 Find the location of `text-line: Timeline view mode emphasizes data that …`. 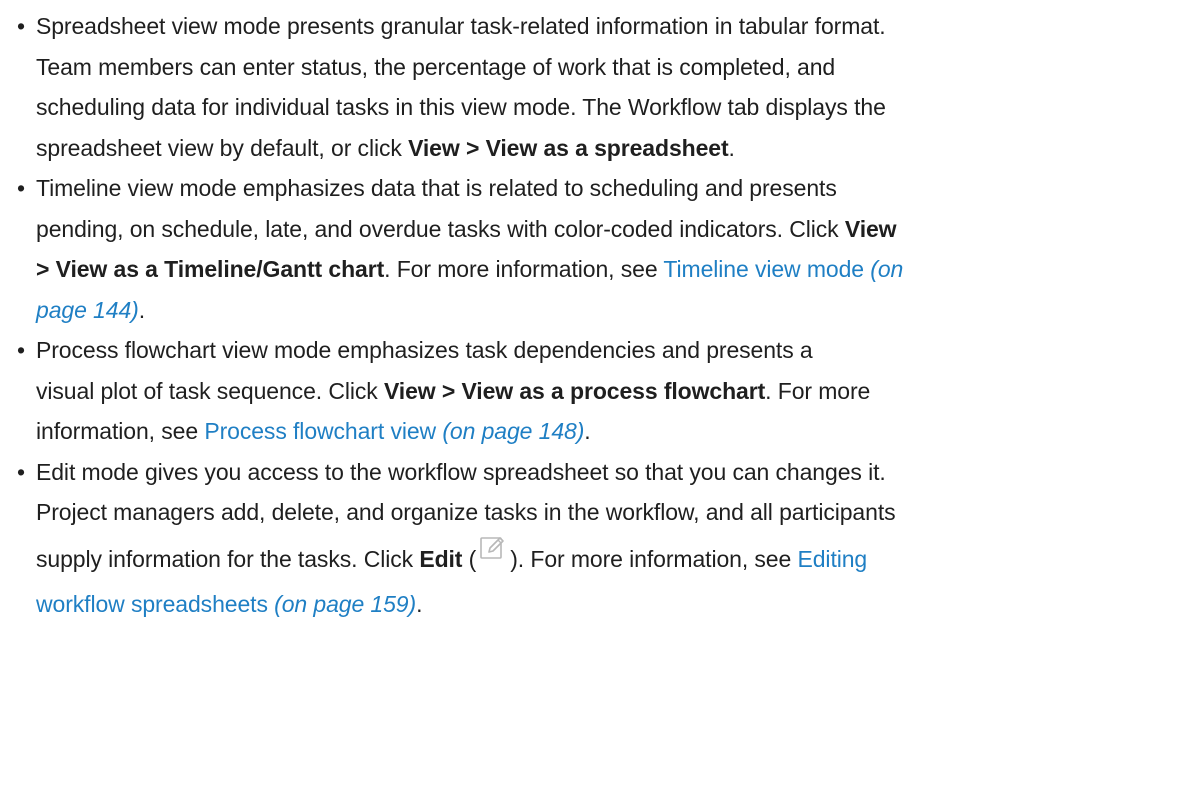

text-line: Timeline view mode emphasizes data that … is located at coordinates (436, 188).